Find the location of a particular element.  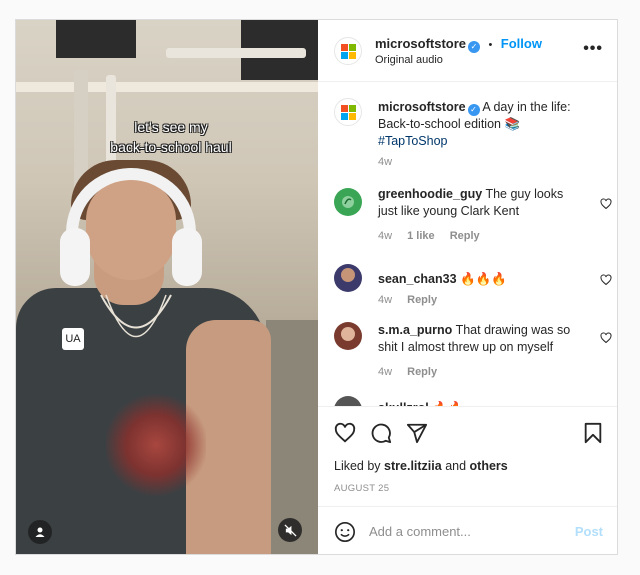

bookmark-icon is located at coordinates (593, 433).